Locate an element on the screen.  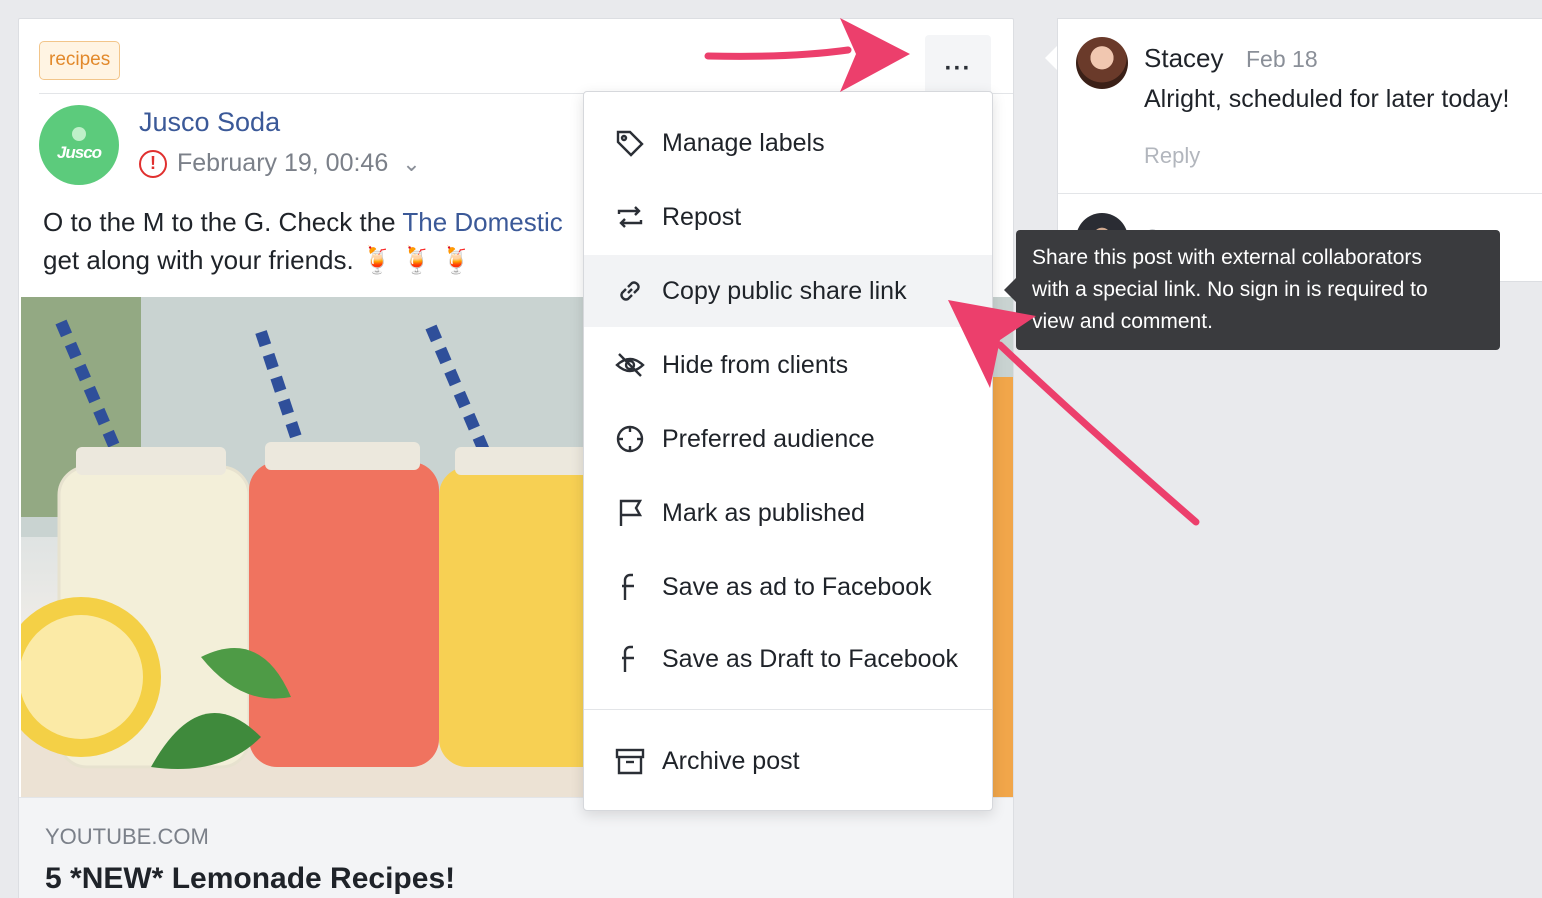
menu-item-label: Archive post is located at coordinates (731, 760).